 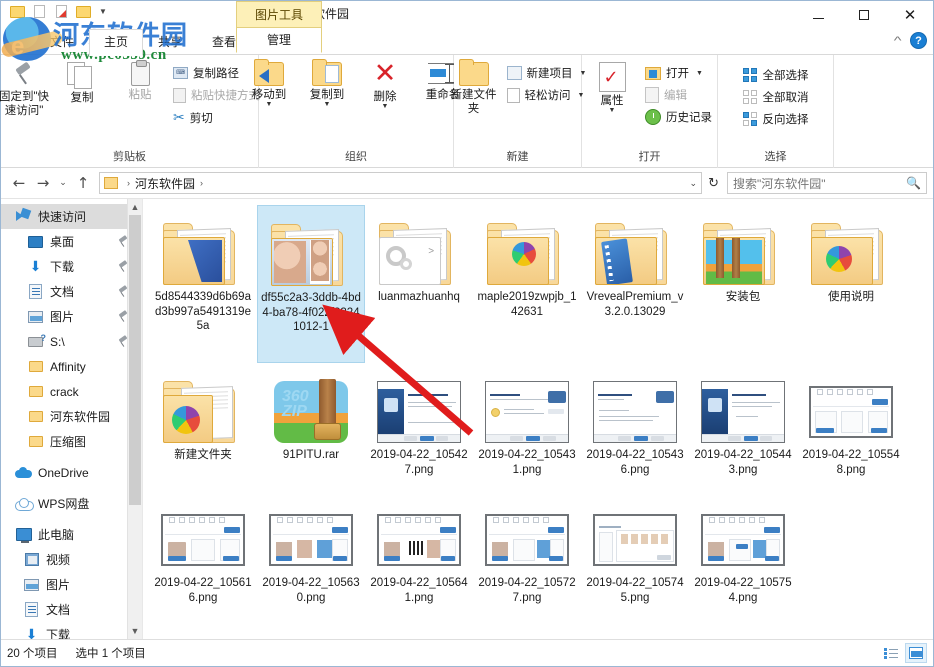 I want to click on large-icons-view-icon, so click(x=916, y=653).